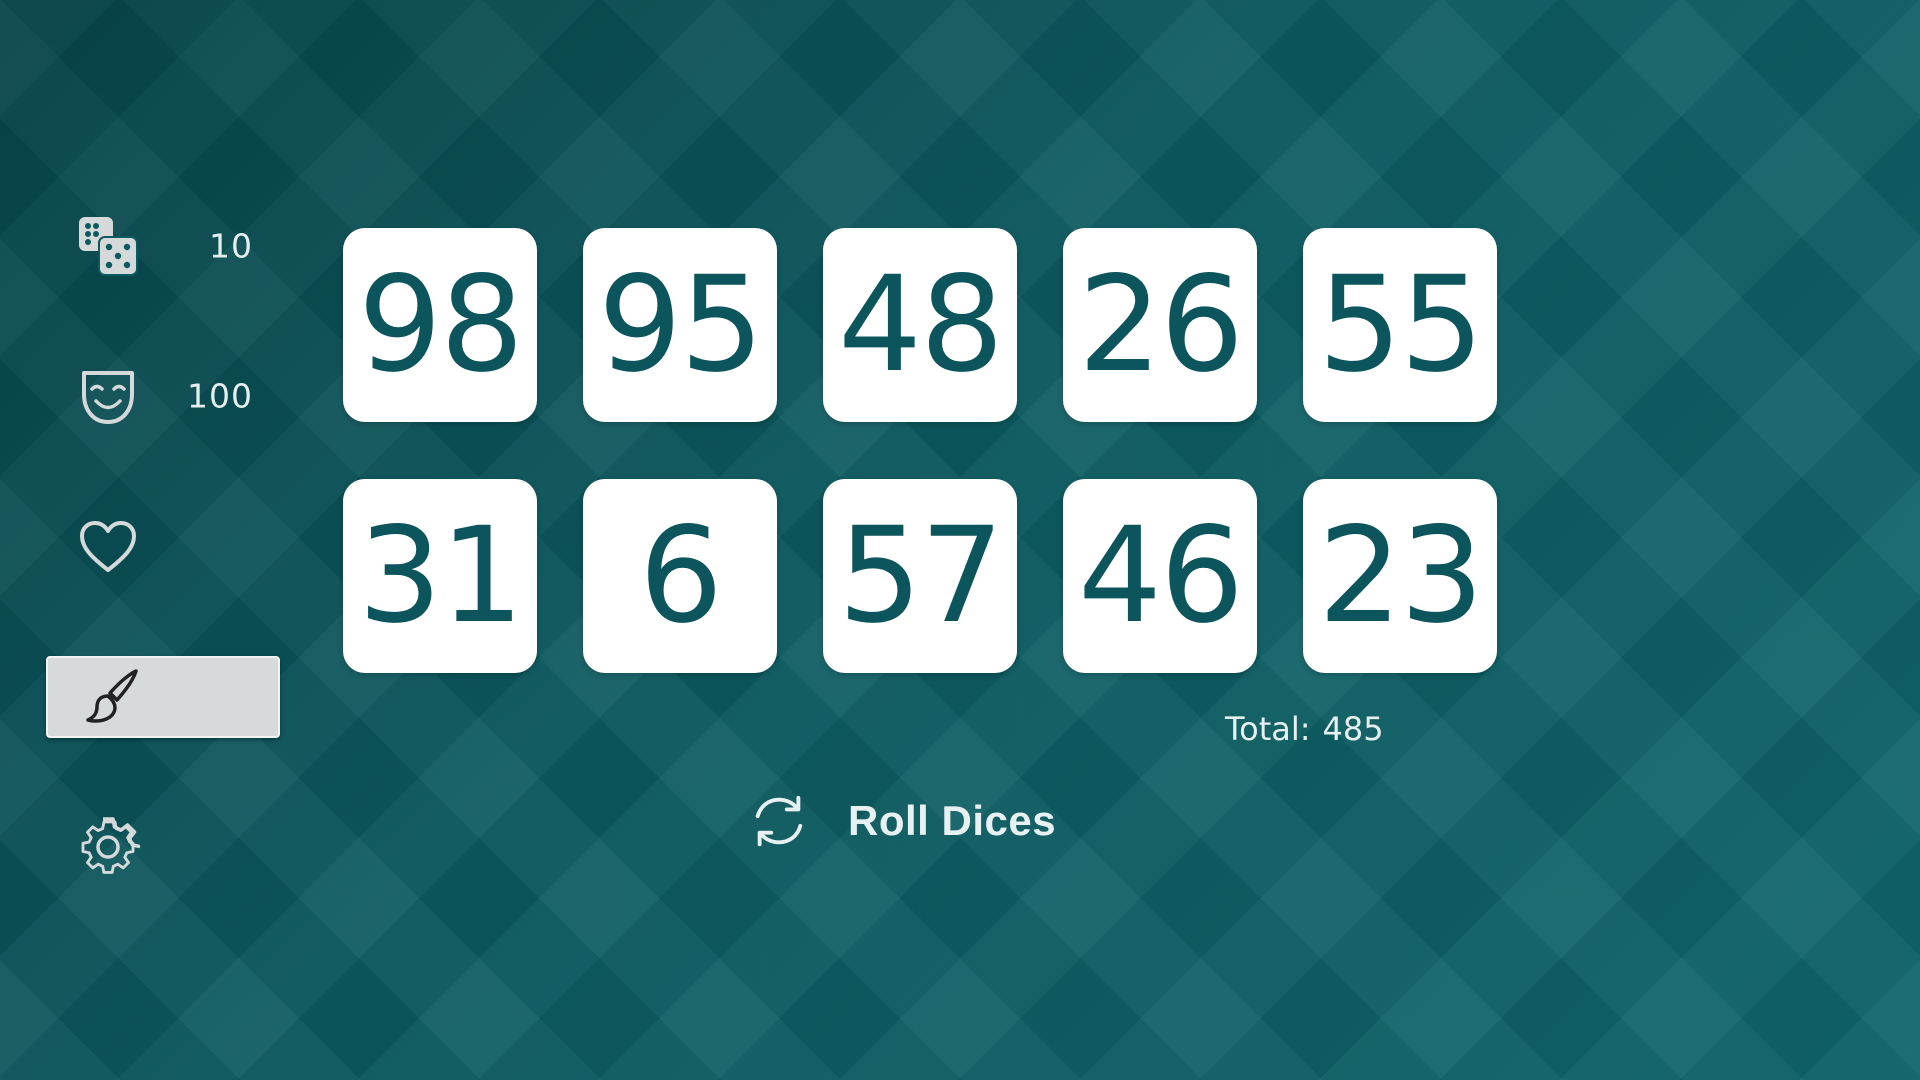 The image size is (1920, 1080). I want to click on die-face: 26, so click(1160, 325).